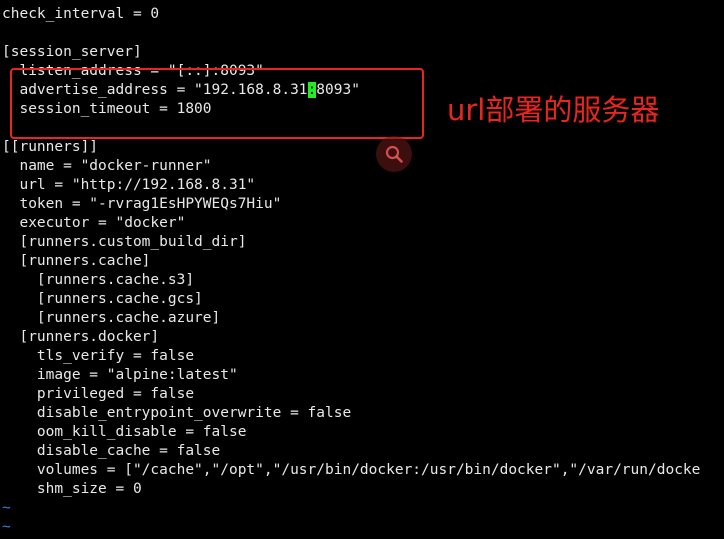 This screenshot has height=539, width=724. What do you see at coordinates (312, 90) in the screenshot?
I see `text-cursor: :` at bounding box center [312, 90].